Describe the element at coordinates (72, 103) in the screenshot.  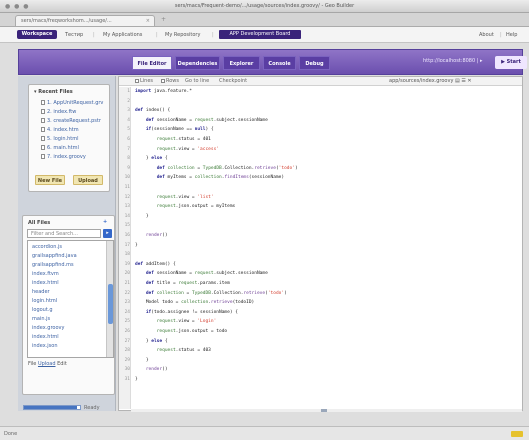
I see `recent-file-item: 1. AppUnitRequest.grv` at that location.